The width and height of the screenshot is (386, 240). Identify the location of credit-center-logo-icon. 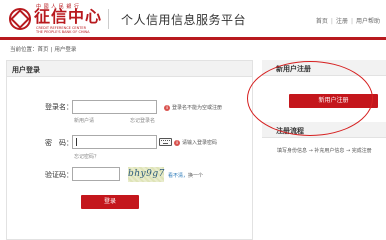
(20, 19).